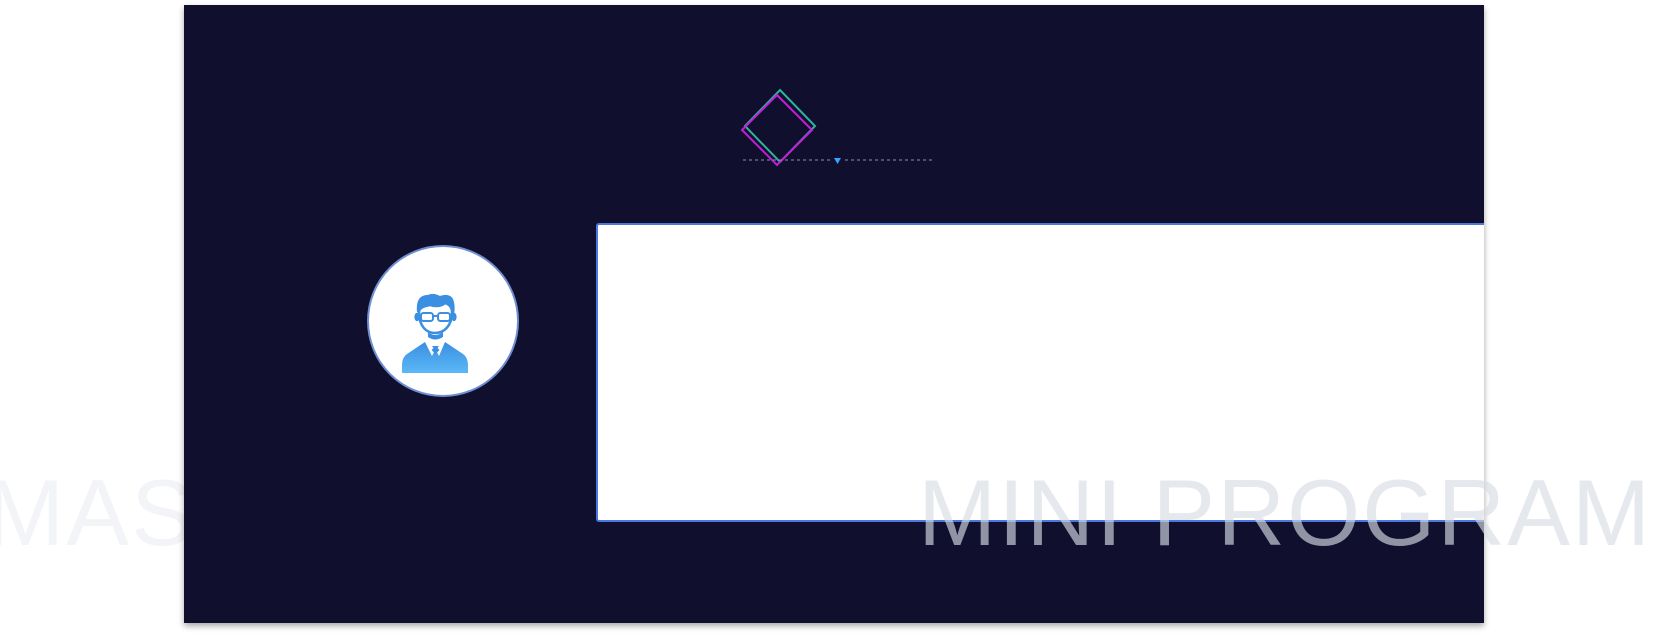 The width and height of the screenshot is (1671, 636). What do you see at coordinates (1285, 512) in the screenshot?
I see `watermark-right: MINI PROGRAM` at bounding box center [1285, 512].